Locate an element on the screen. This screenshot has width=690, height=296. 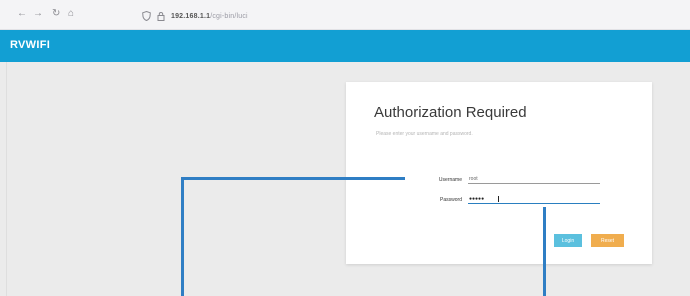
callout-line-username-horizontal is located at coordinates (293, 178).